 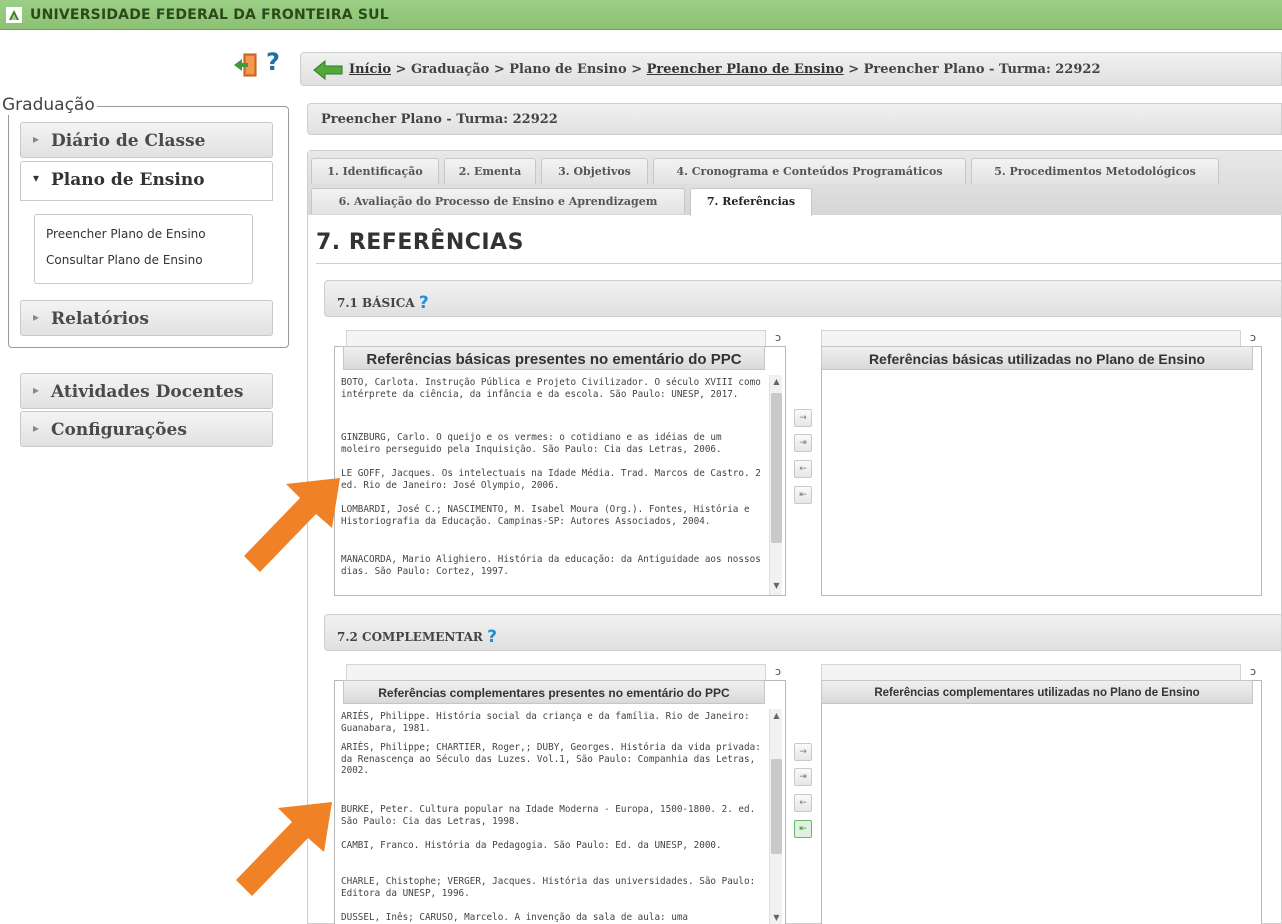 I want to click on breadcrumb-plano-de-ensino: Plano de Ensino, so click(x=568, y=69).